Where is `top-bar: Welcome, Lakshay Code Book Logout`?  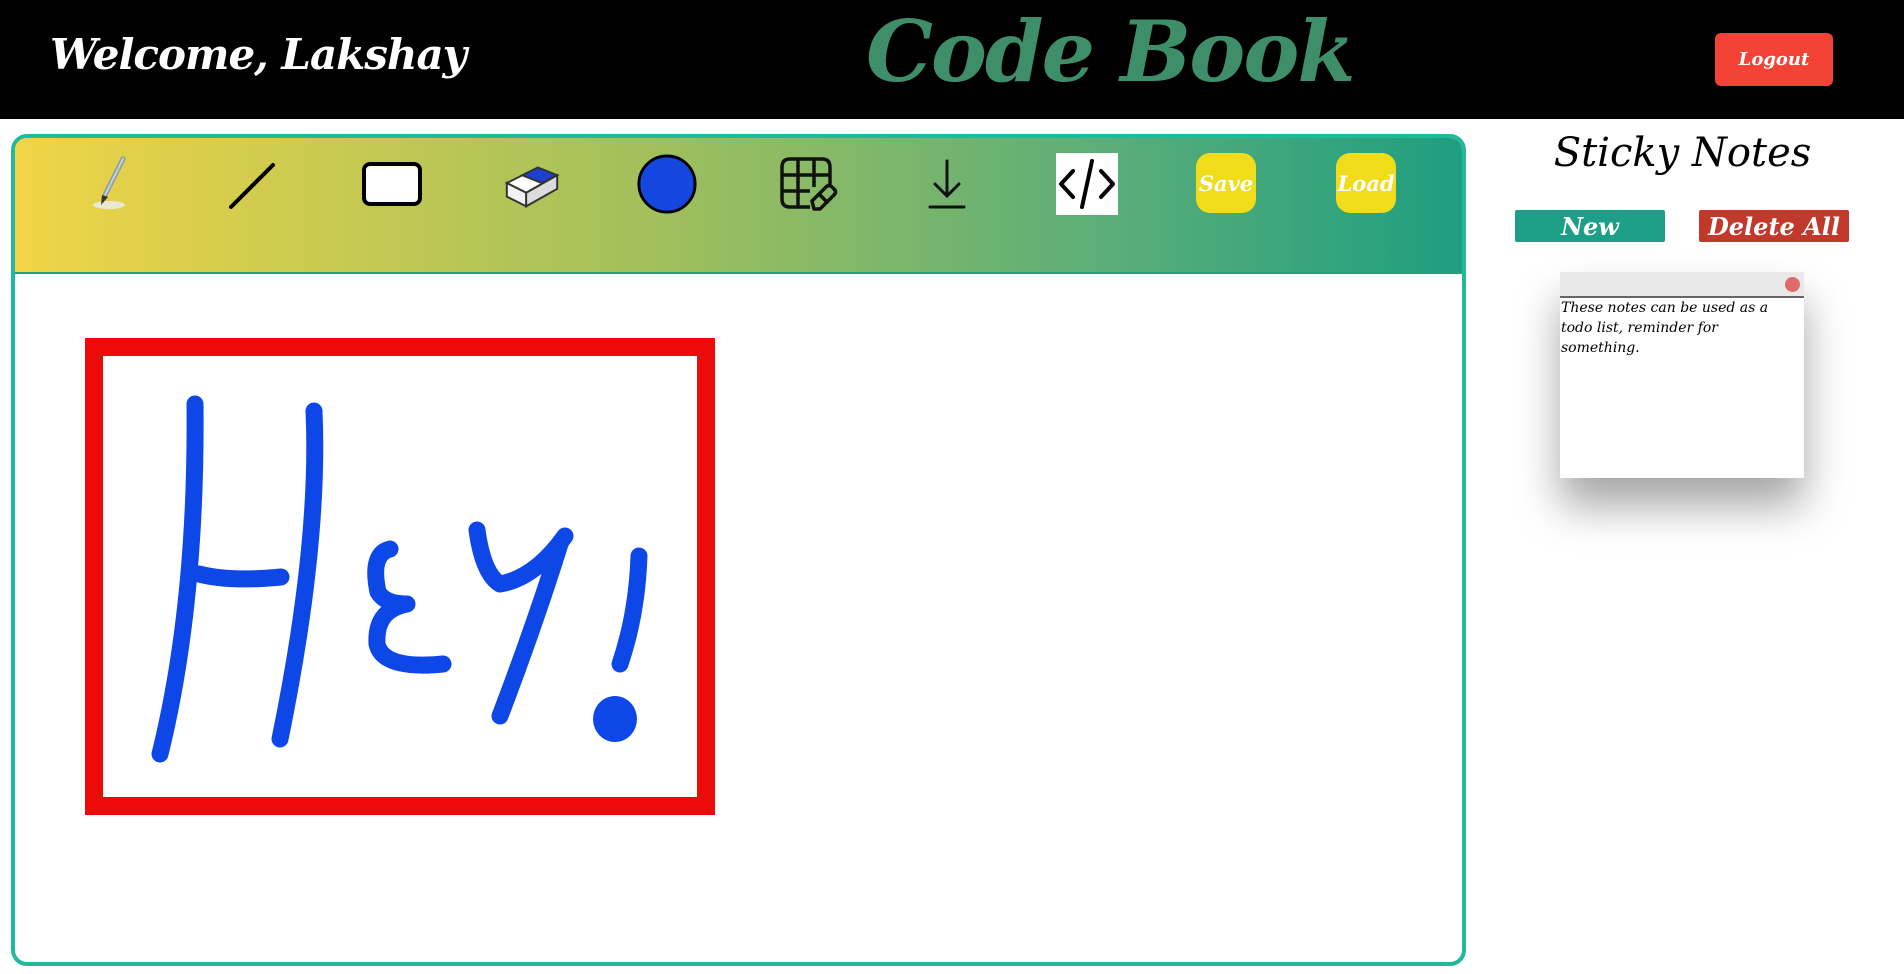
top-bar: Welcome, Lakshay Code Book Logout is located at coordinates (952, 59).